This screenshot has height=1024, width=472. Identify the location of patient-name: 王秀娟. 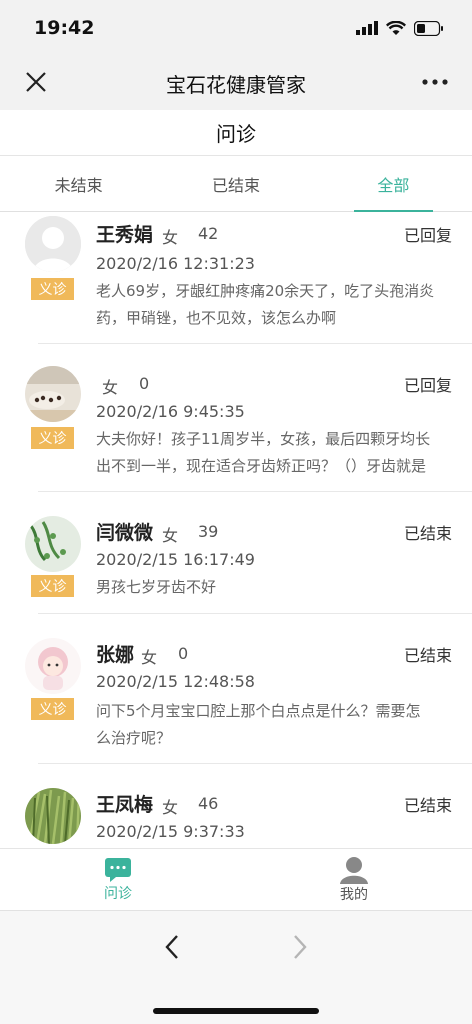
(125, 235).